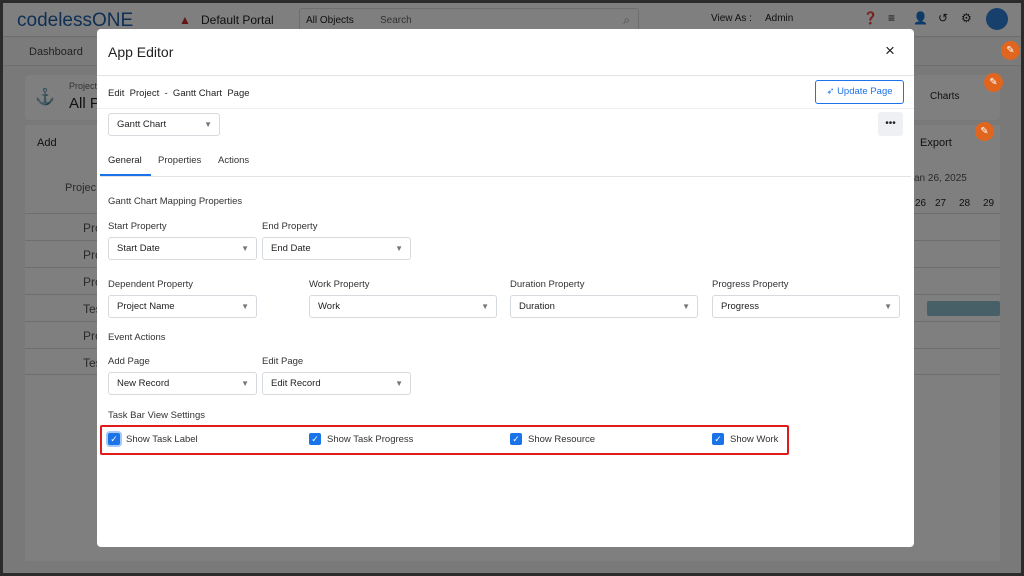  Describe the element at coordinates (505, 176) in the screenshot. I see `tabs-divider` at that location.